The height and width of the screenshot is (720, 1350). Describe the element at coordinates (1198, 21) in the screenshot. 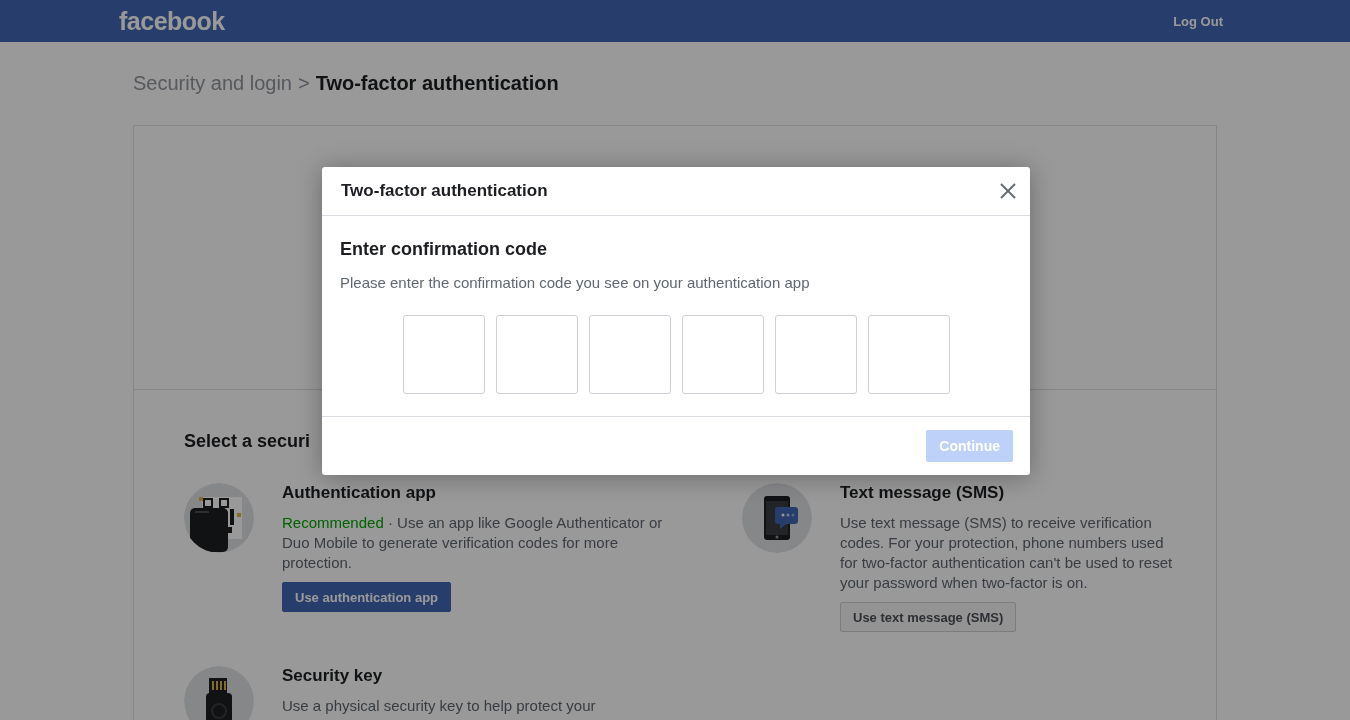

I see `log-out-link: Log Out` at that location.